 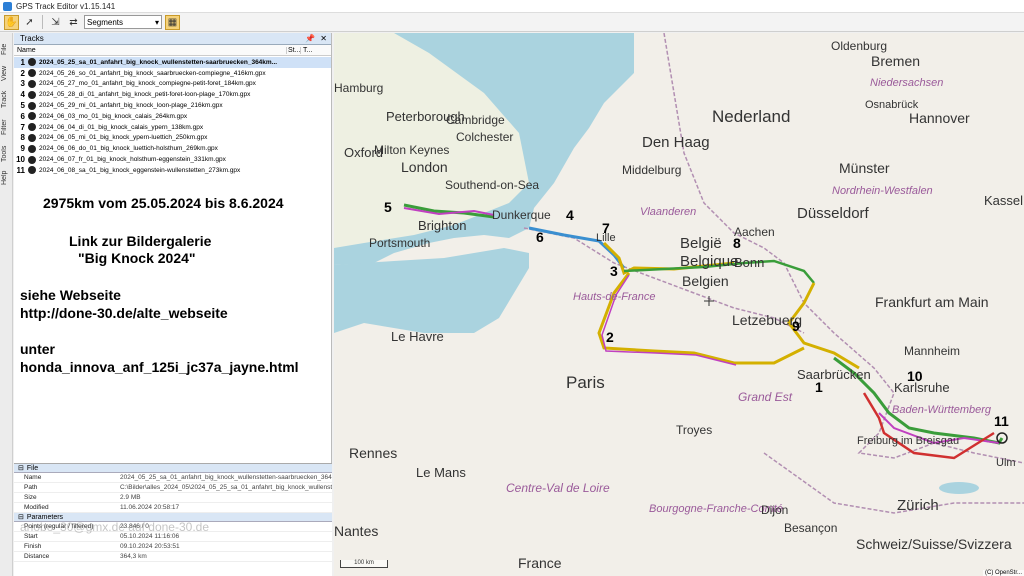 What do you see at coordinates (150, 50) in the screenshot?
I see `column-name: Name` at bounding box center [150, 50].